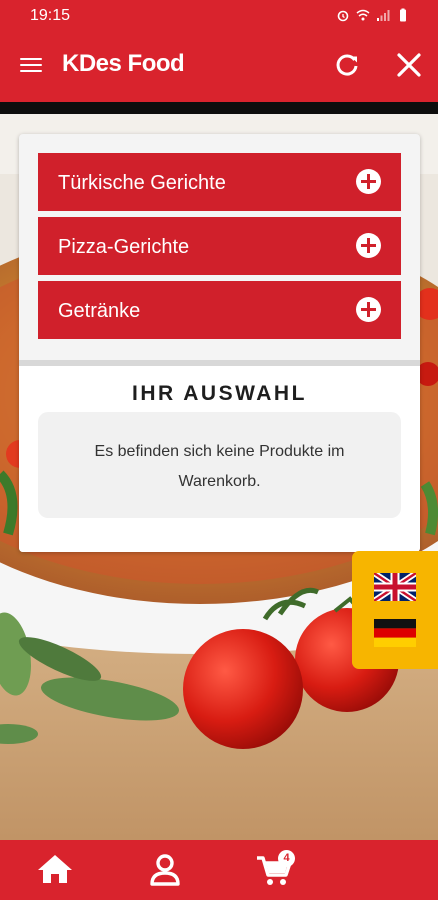  I want to click on close-icon, so click(409, 65).